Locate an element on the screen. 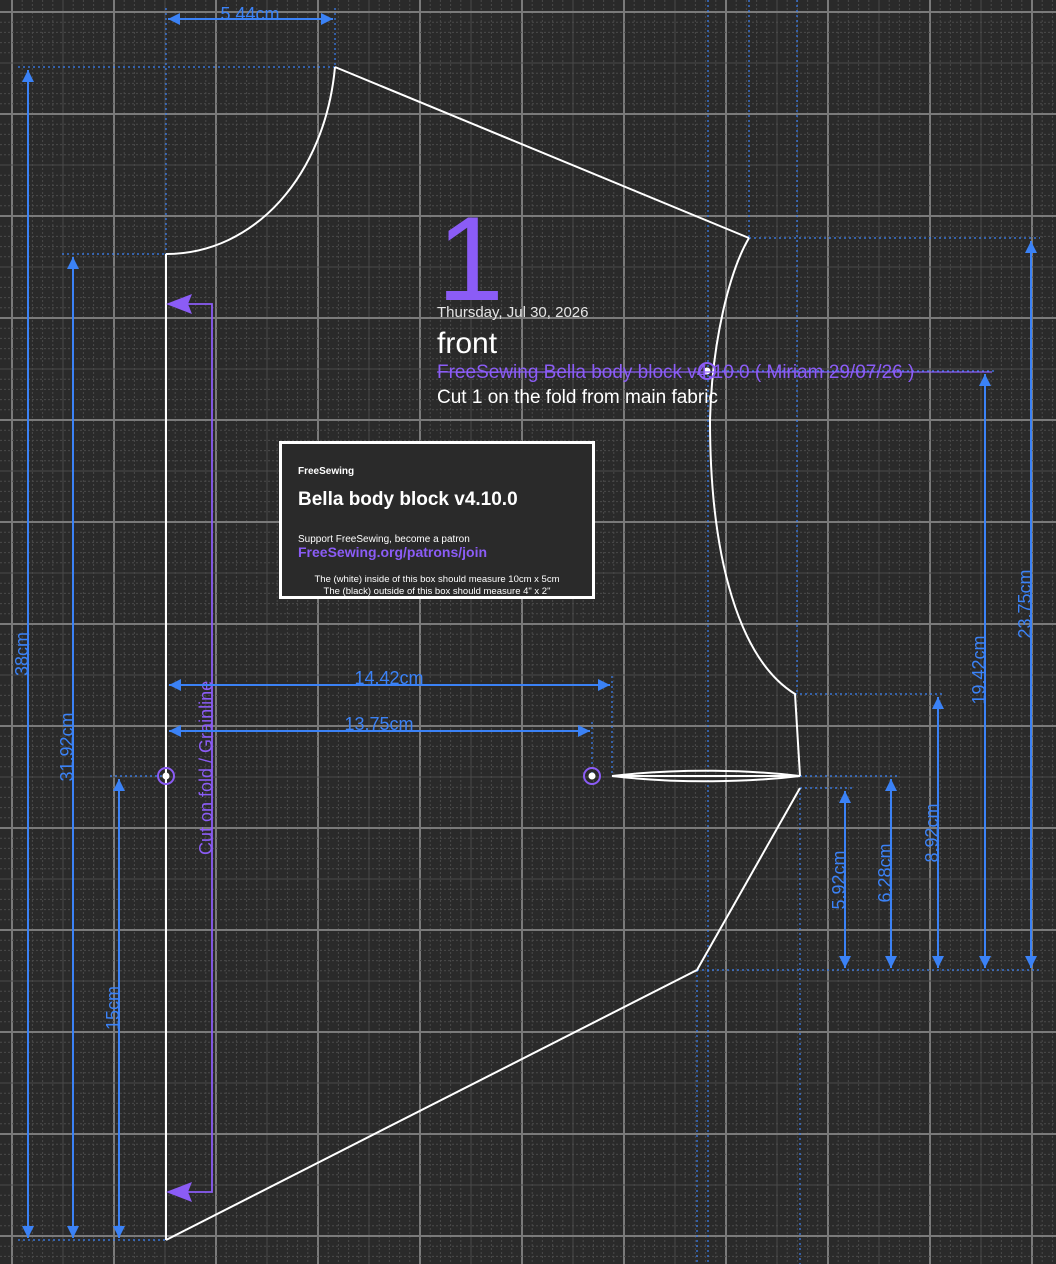 This screenshot has width=1056, height=1264. label-dart-lower: 5.92cm is located at coordinates (839, 879).